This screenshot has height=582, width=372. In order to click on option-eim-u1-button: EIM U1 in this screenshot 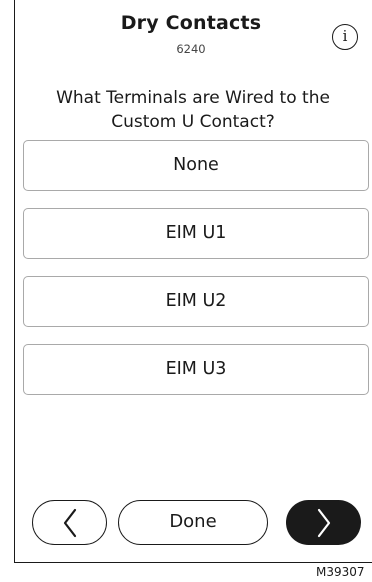, I will do `click(196, 233)`.